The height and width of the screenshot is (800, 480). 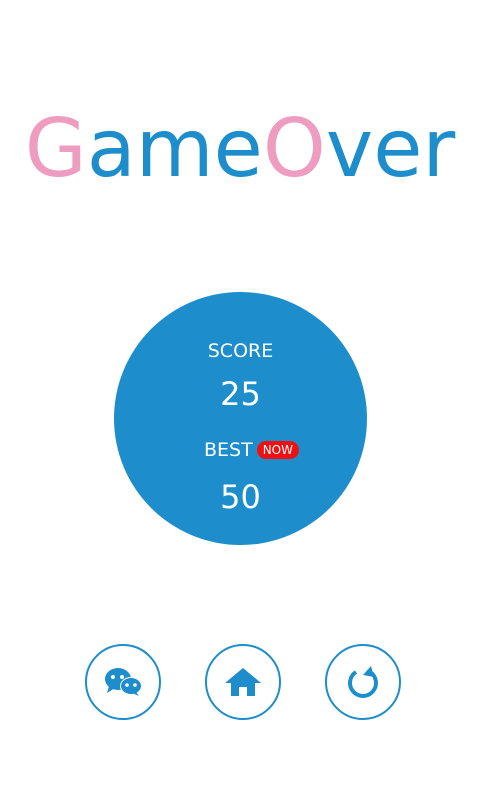 What do you see at coordinates (390, 148) in the screenshot?
I see `title-letters-ver: ver` at bounding box center [390, 148].